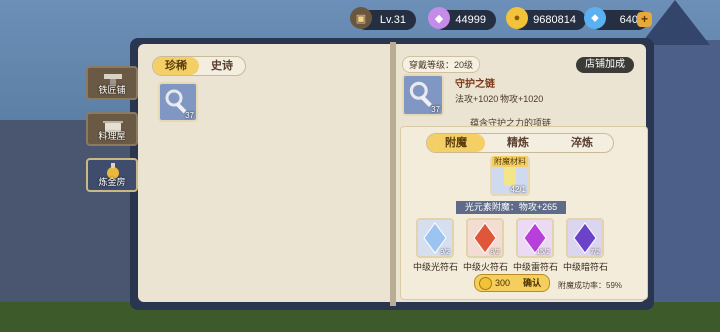 Image resolution: width=720 pixels, height=332 pixels. Describe the element at coordinates (522, 99) in the screenshot. I see `stat-physical-attack: 物攻+1020` at that location.